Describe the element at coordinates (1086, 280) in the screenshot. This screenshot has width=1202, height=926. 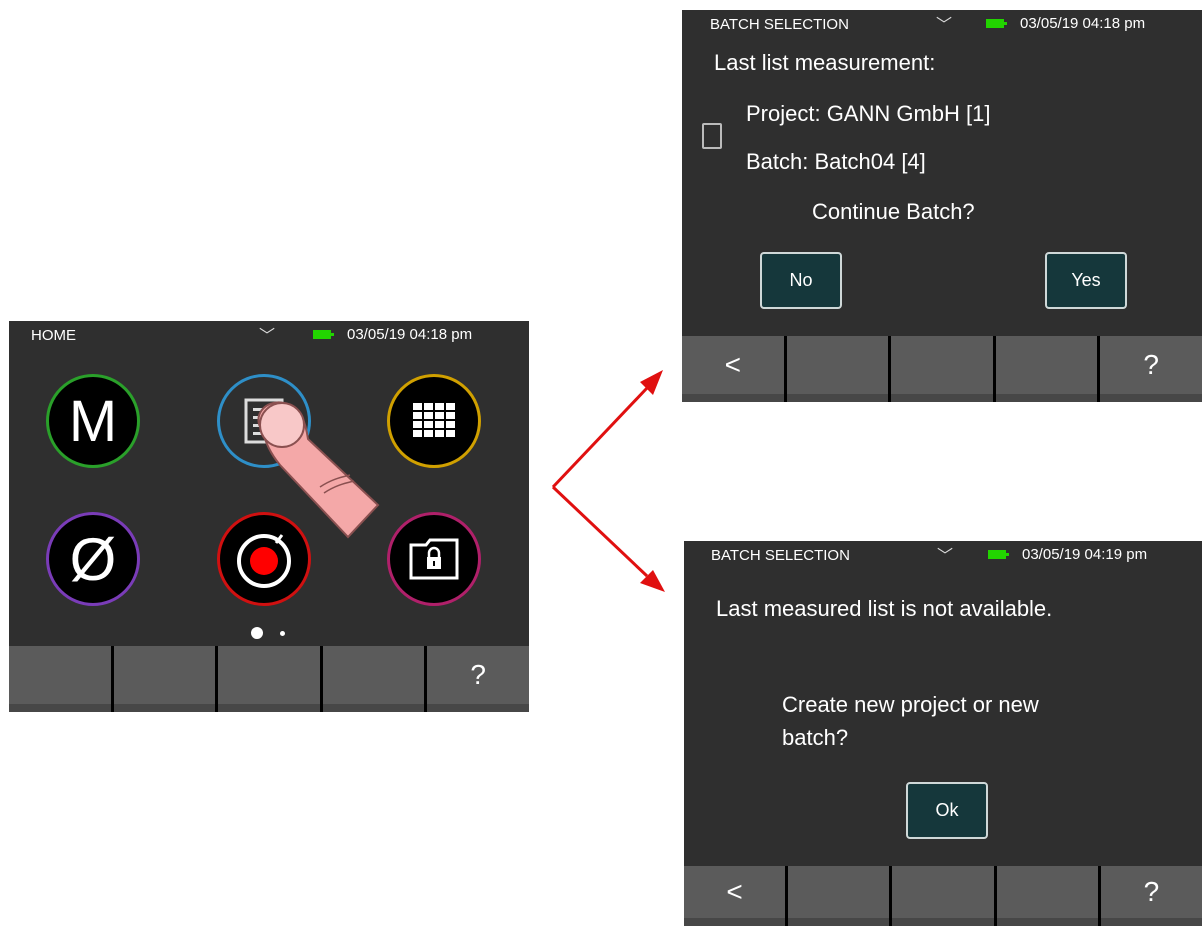
I see `yes-button: Yes` at that location.